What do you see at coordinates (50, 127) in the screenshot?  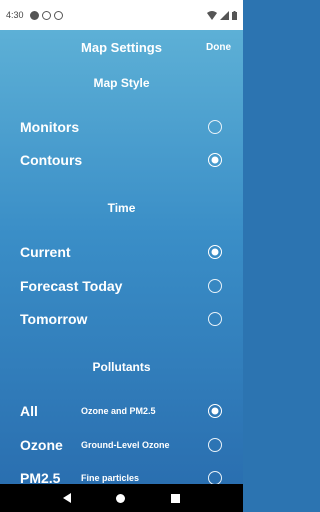 I see `option-label: Monitors` at bounding box center [50, 127].